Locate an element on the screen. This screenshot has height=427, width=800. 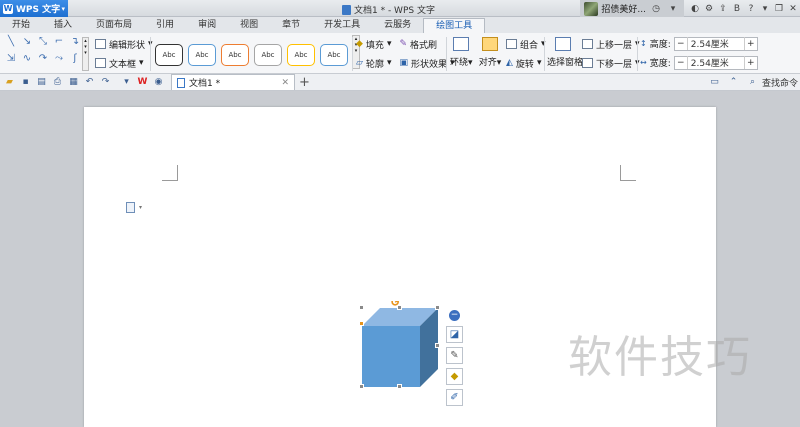
wrap-text-icon: ◪ is located at coordinates (454, 334).